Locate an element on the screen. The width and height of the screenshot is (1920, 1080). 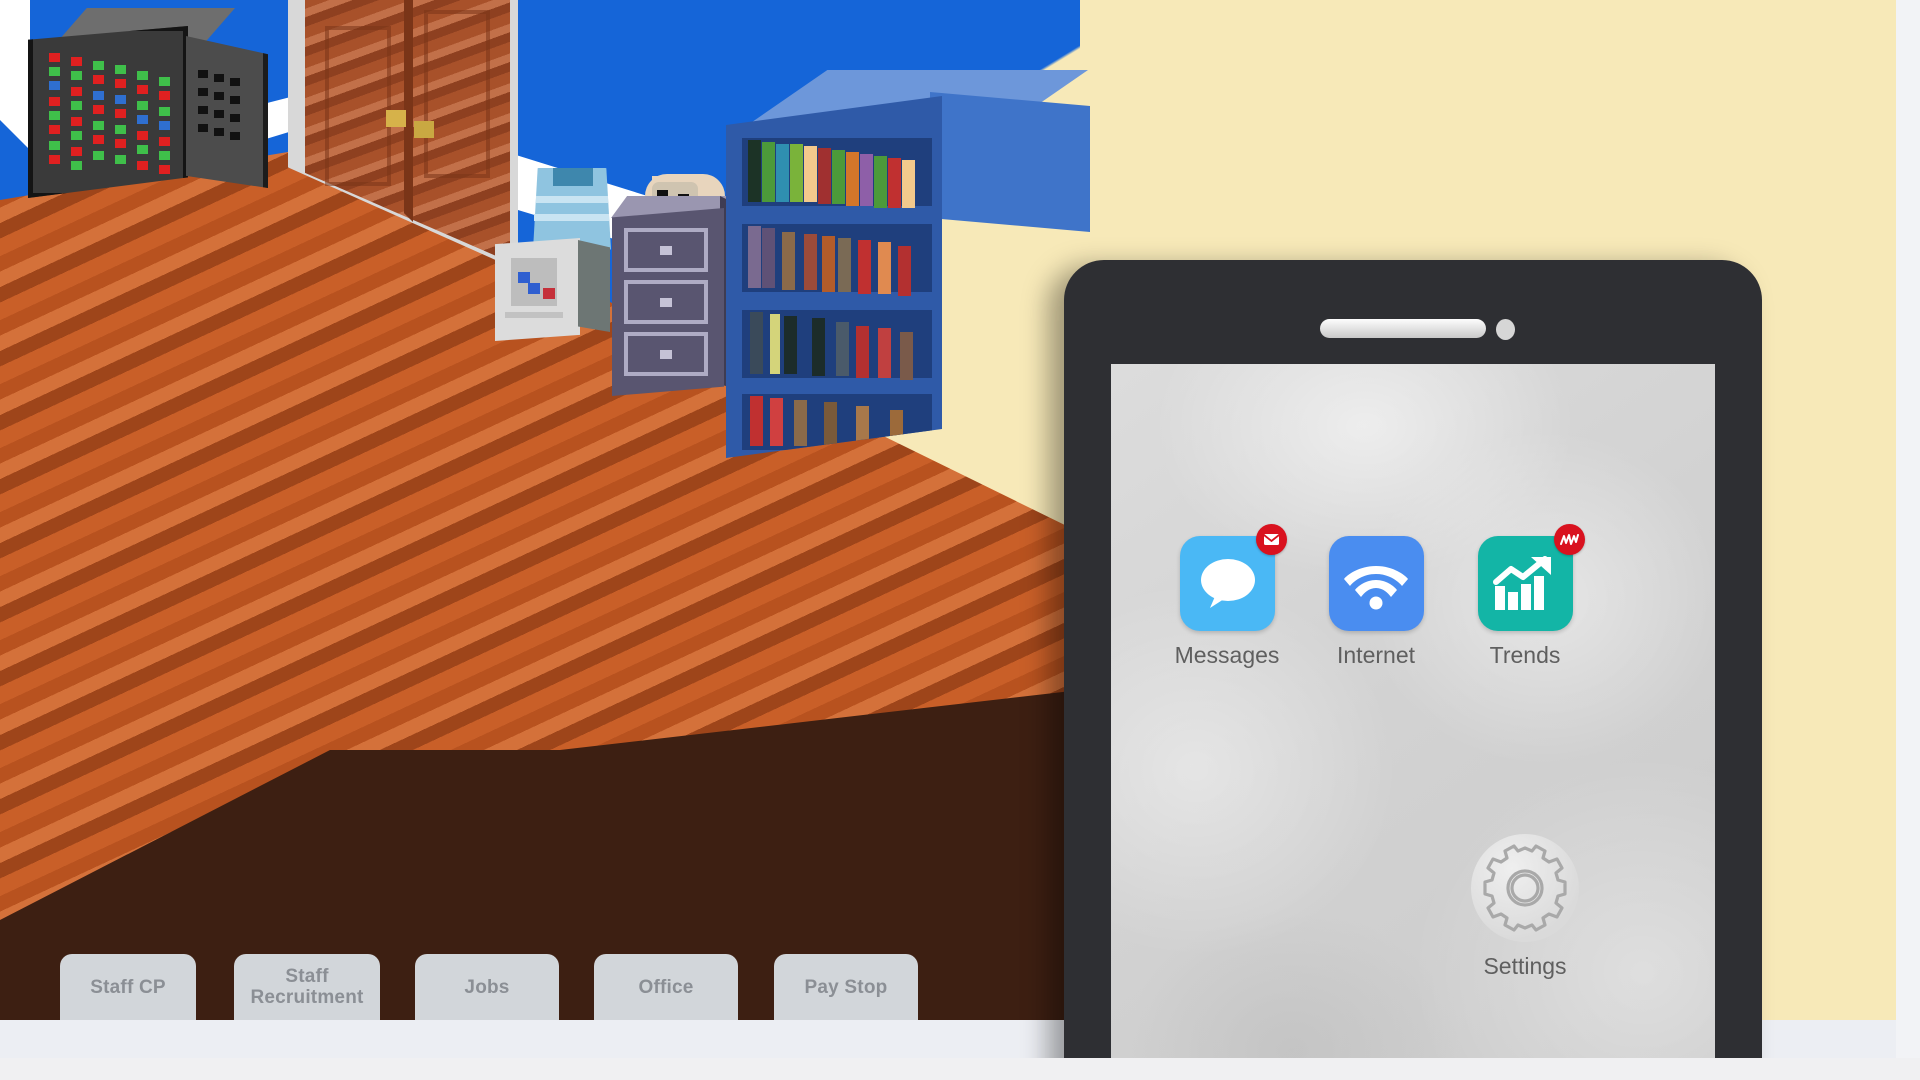
gear-icon is located at coordinates (1525, 888).